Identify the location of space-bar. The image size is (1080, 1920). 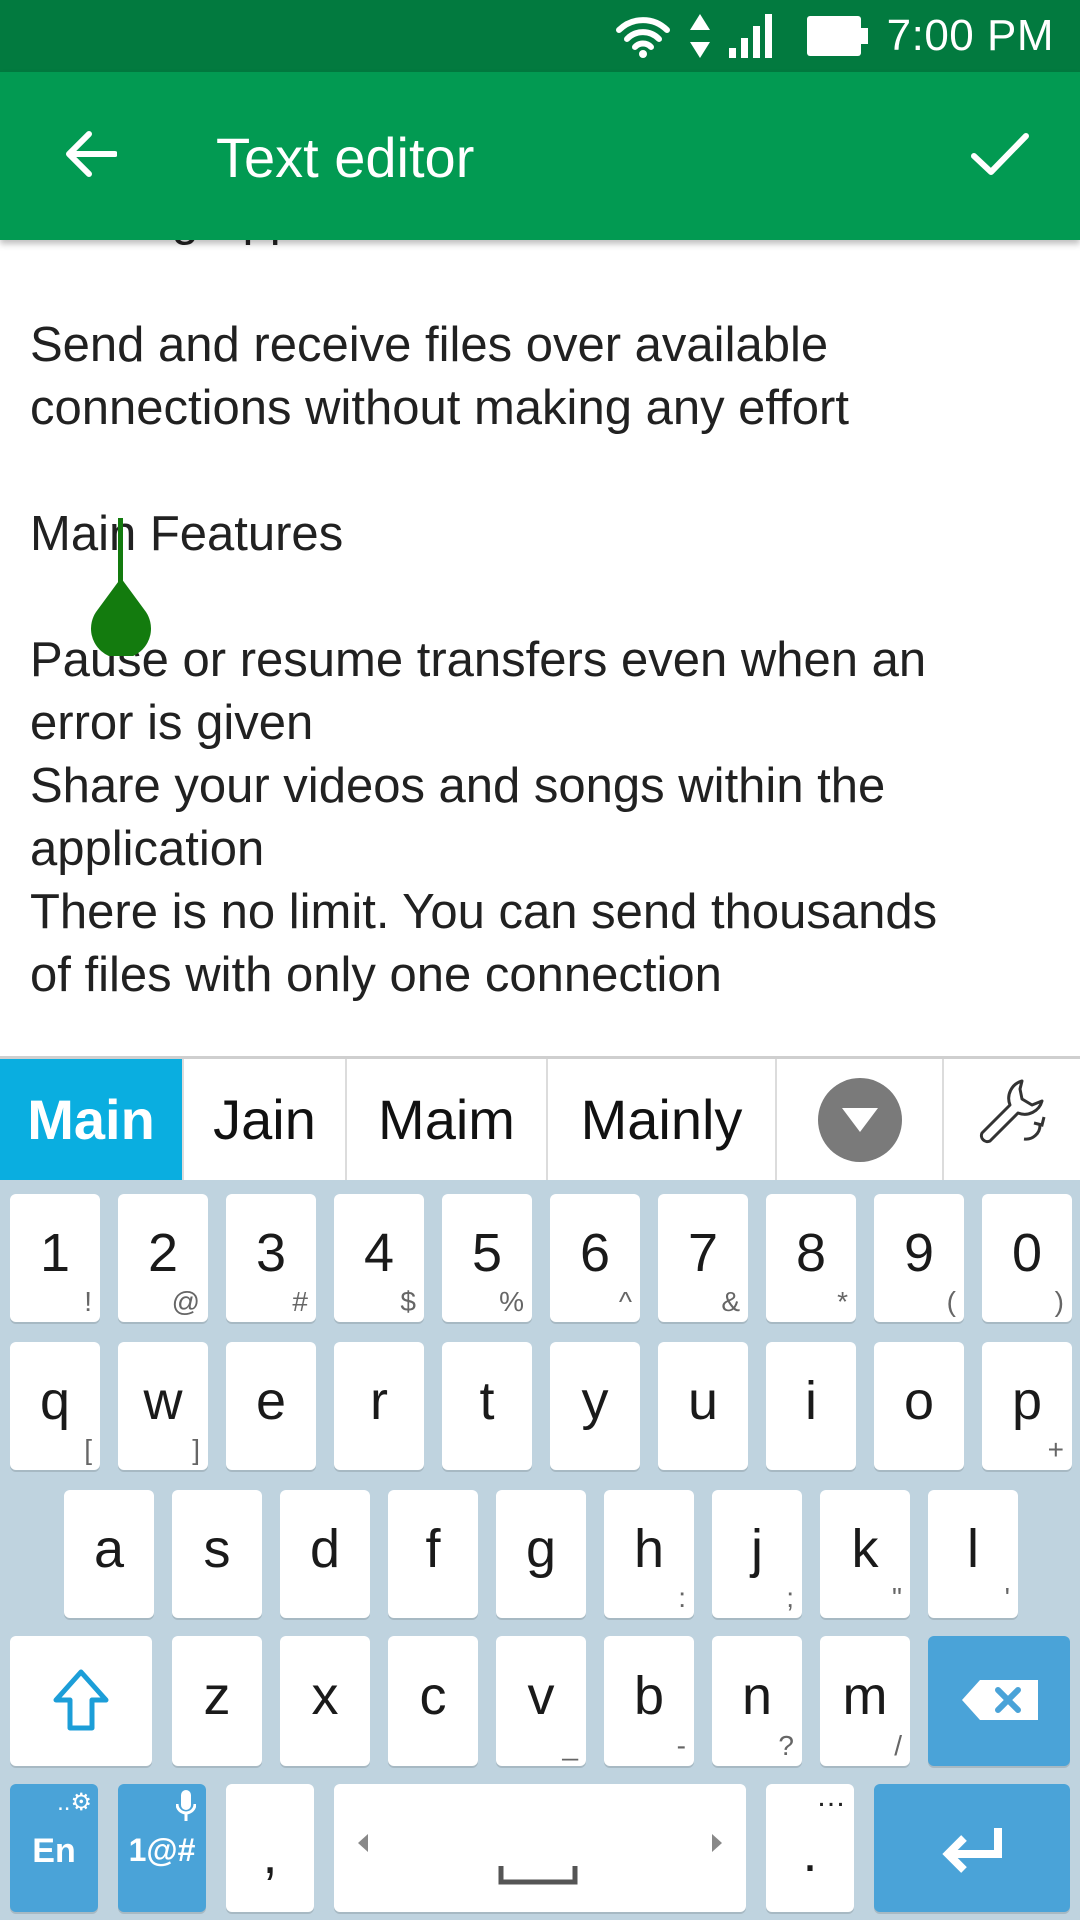
(540, 1848).